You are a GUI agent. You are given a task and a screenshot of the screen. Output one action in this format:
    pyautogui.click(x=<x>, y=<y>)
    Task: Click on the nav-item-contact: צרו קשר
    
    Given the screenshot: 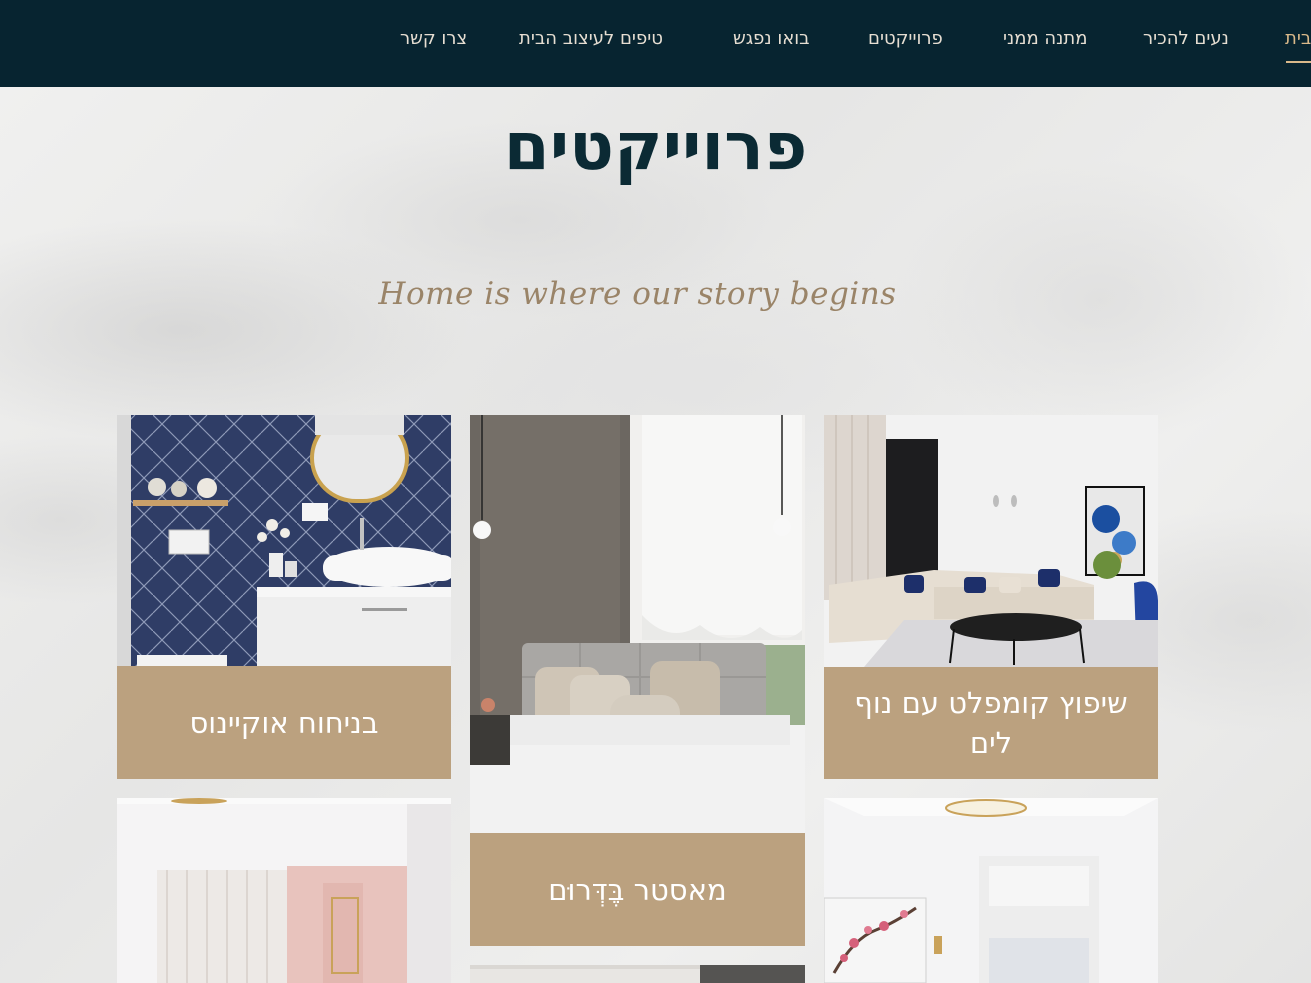 What is the action you would take?
    pyautogui.click(x=433, y=38)
    